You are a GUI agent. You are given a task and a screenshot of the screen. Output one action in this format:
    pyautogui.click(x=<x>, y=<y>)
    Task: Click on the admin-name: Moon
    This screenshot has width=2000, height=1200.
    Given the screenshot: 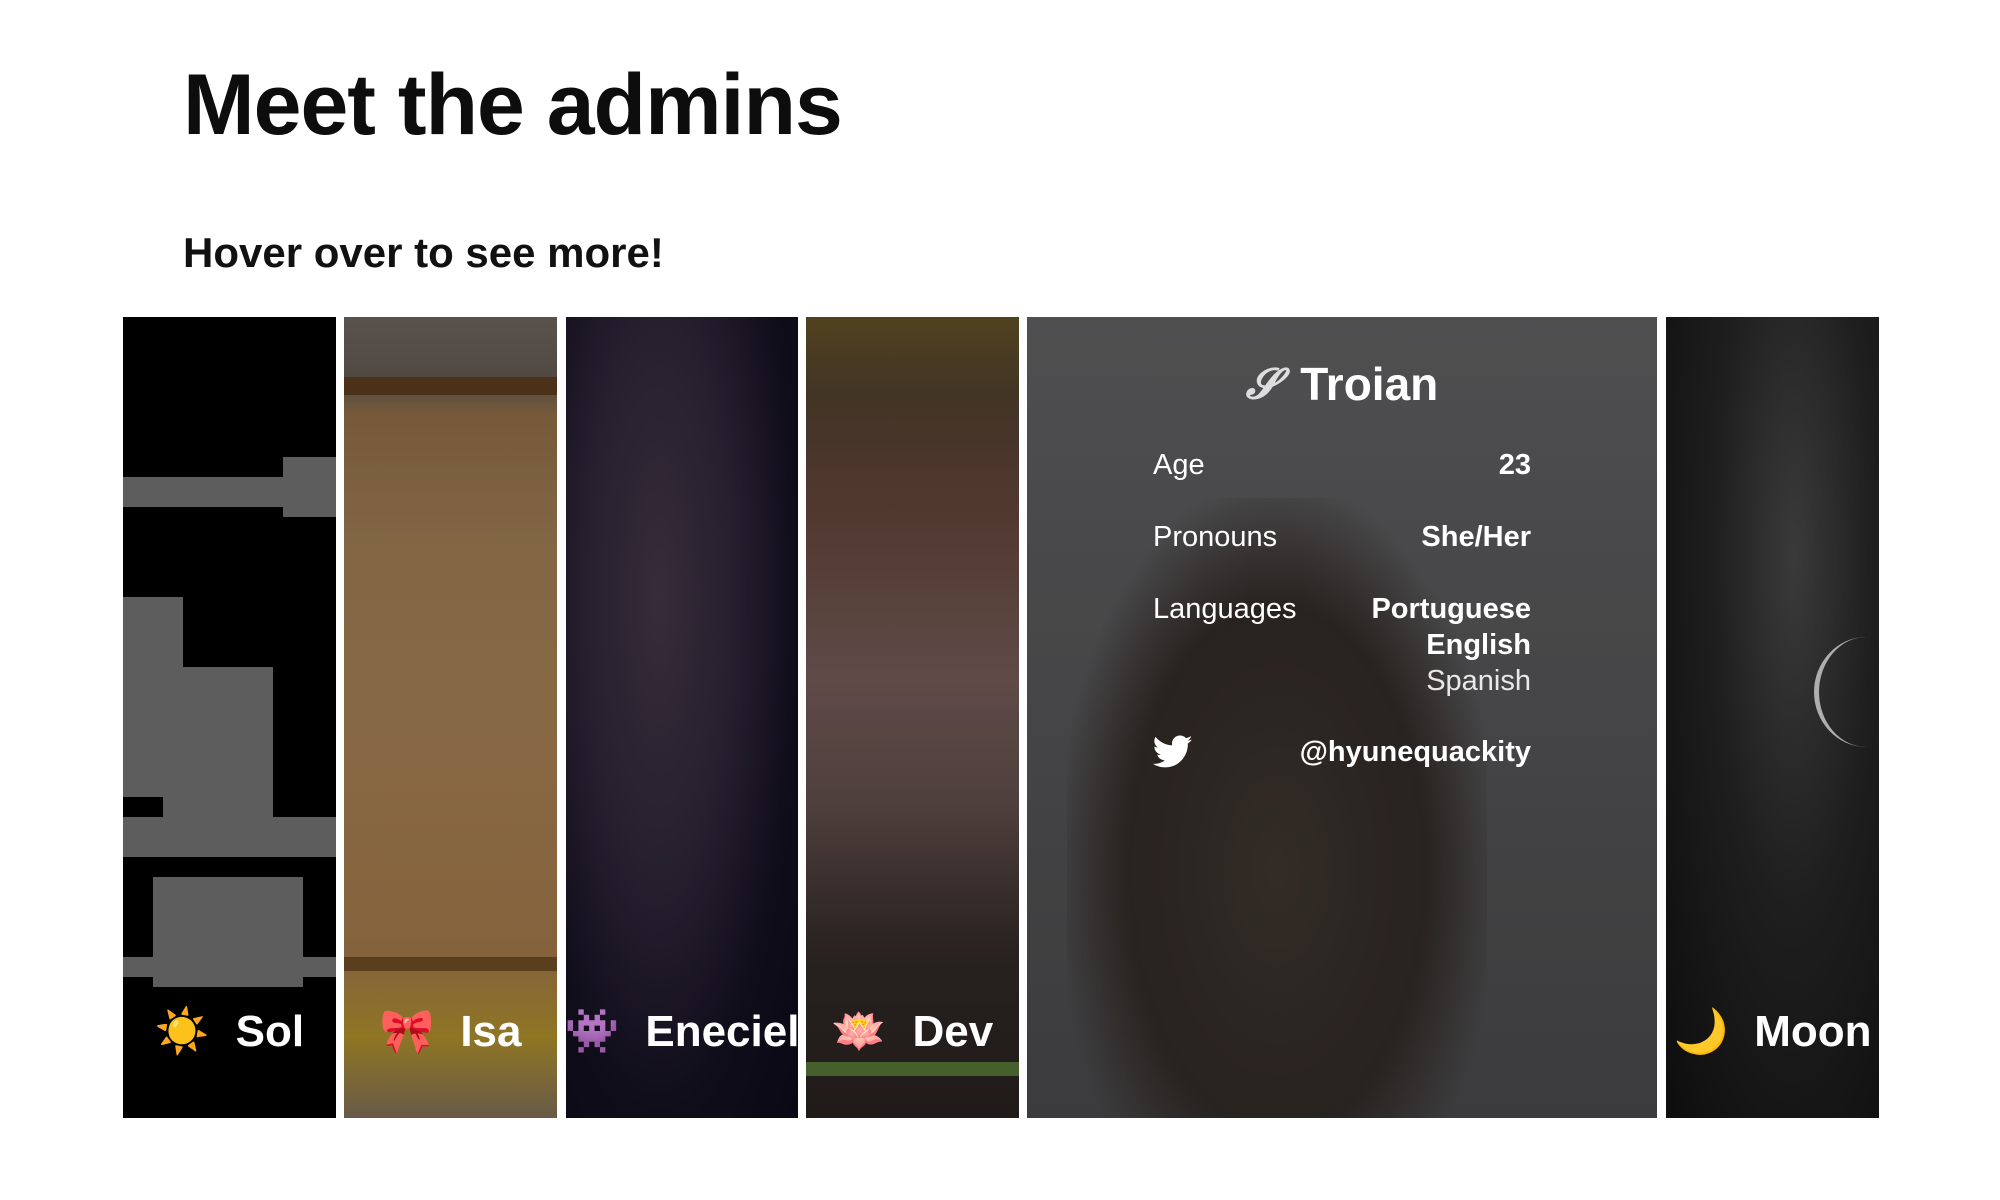 What is the action you would take?
    pyautogui.click(x=1813, y=1031)
    